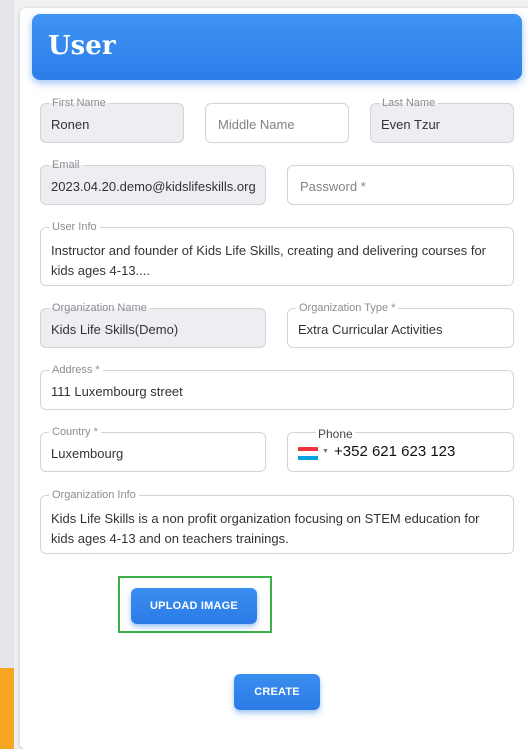  I want to click on page-title: User, so click(82, 46).